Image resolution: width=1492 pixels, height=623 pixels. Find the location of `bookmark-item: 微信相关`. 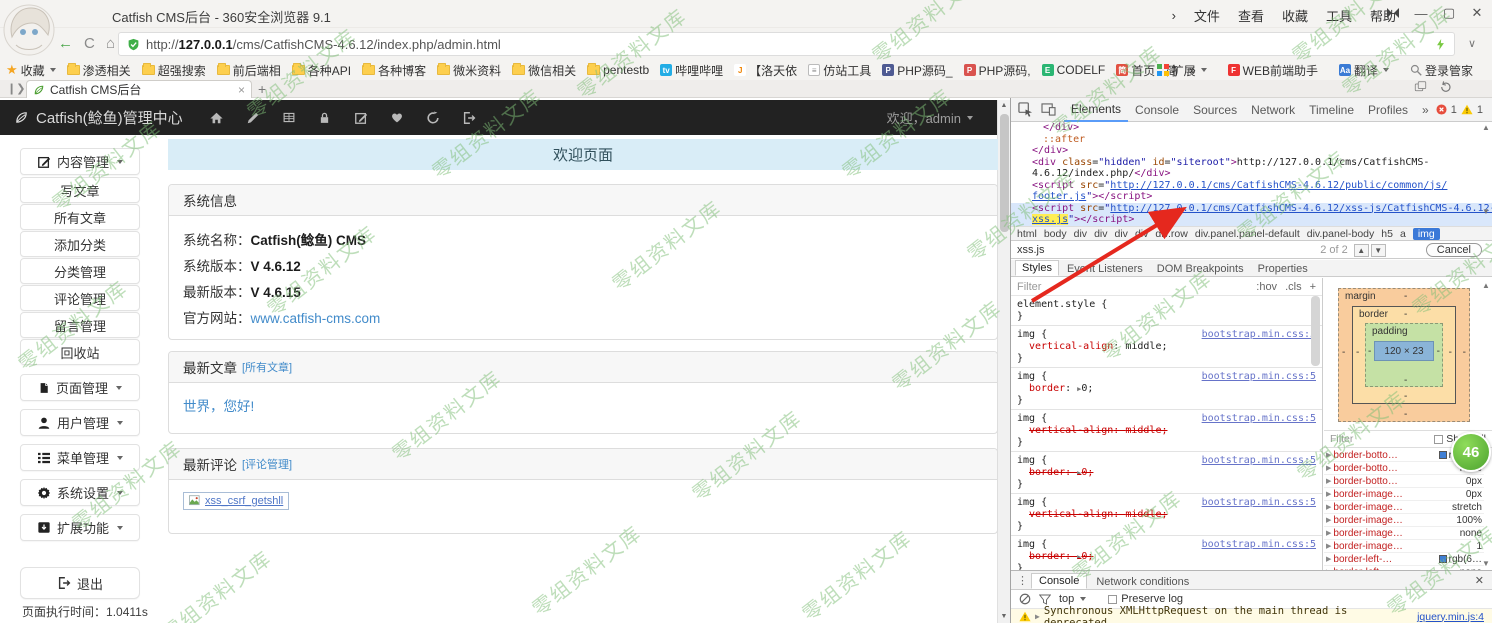

bookmark-item: 微信相关 is located at coordinates (544, 70).